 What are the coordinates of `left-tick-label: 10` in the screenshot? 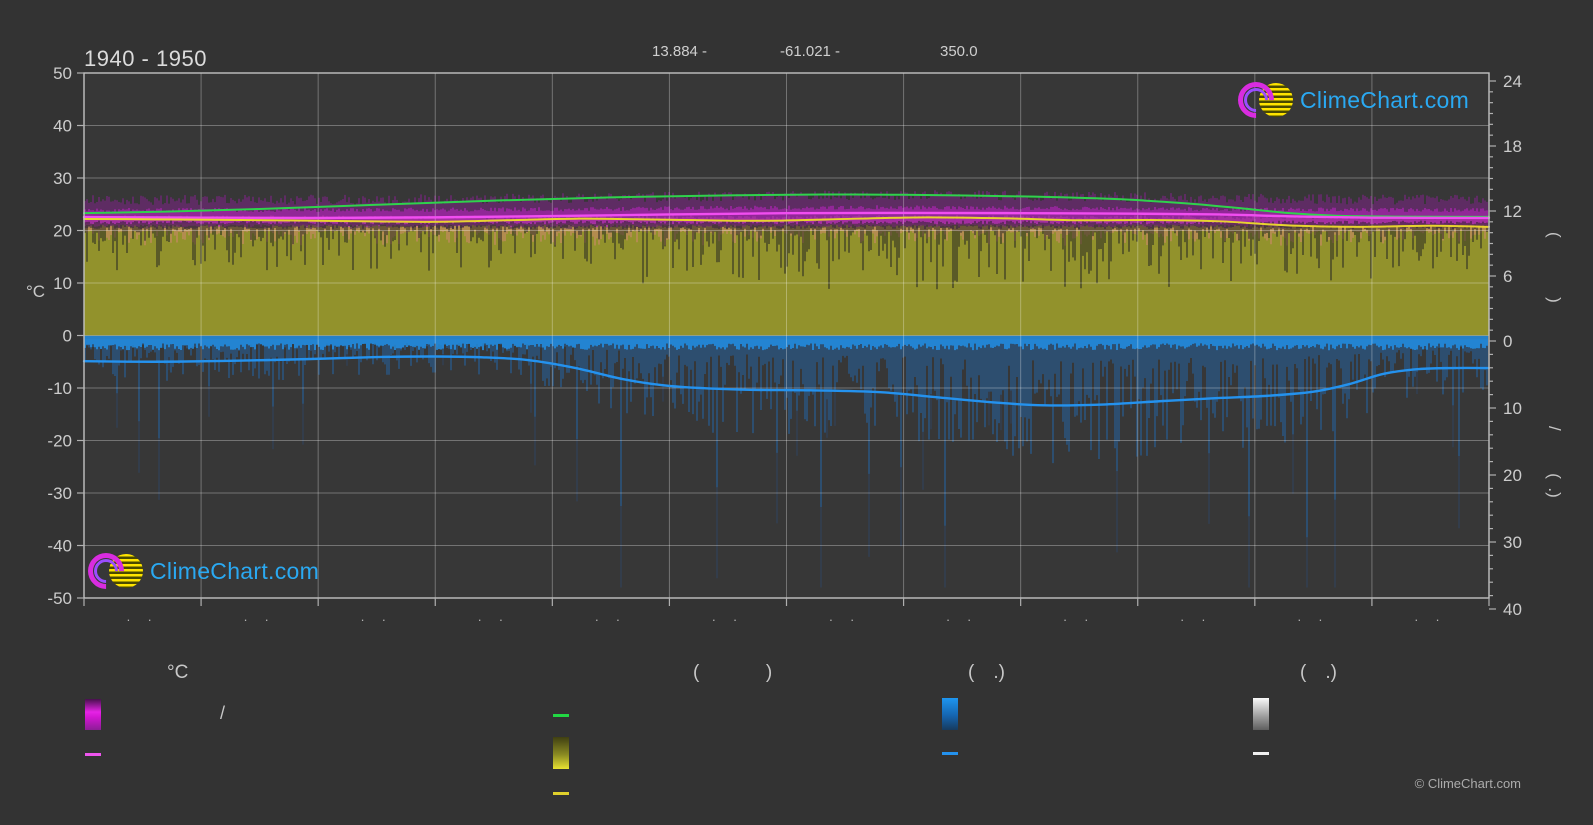 It's located at (62, 283).